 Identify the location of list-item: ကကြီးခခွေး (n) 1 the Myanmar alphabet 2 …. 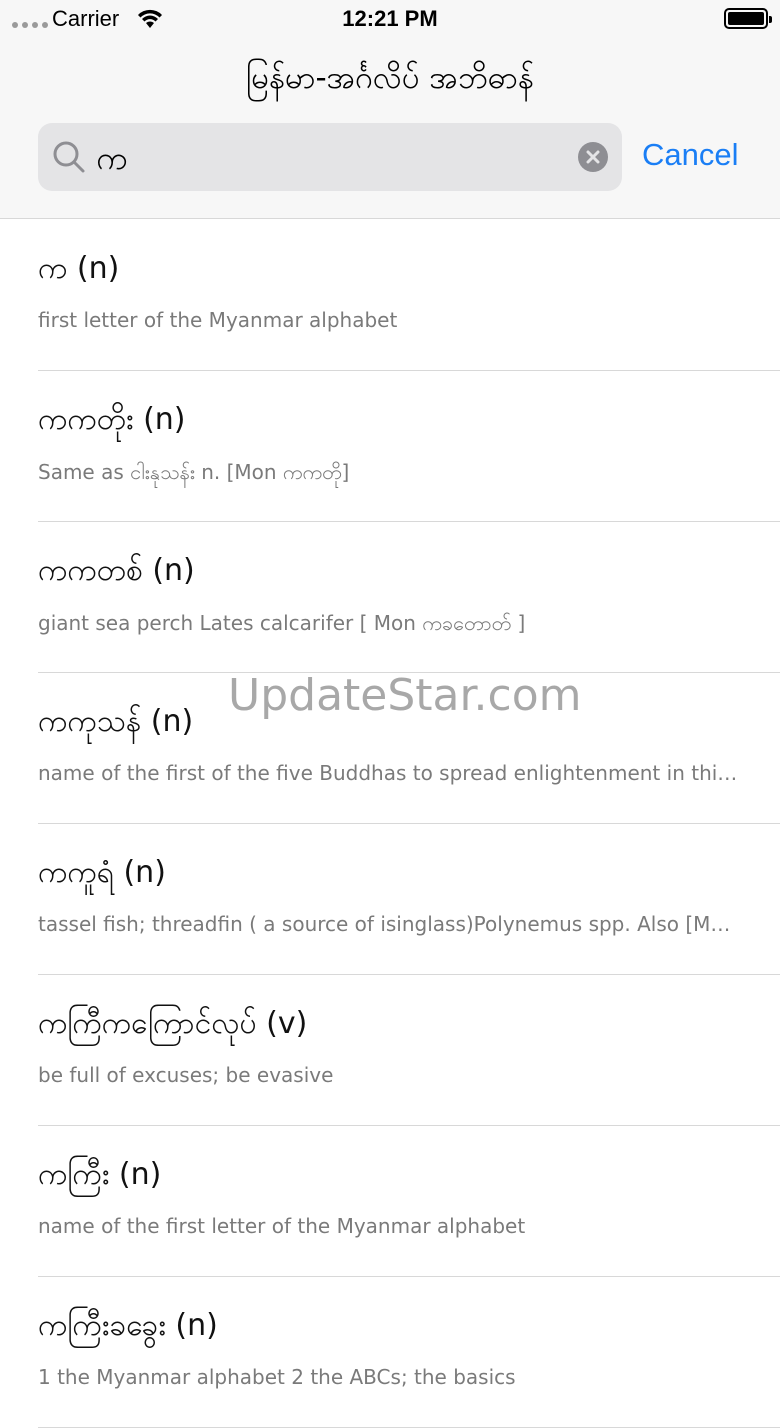
(390, 1352).